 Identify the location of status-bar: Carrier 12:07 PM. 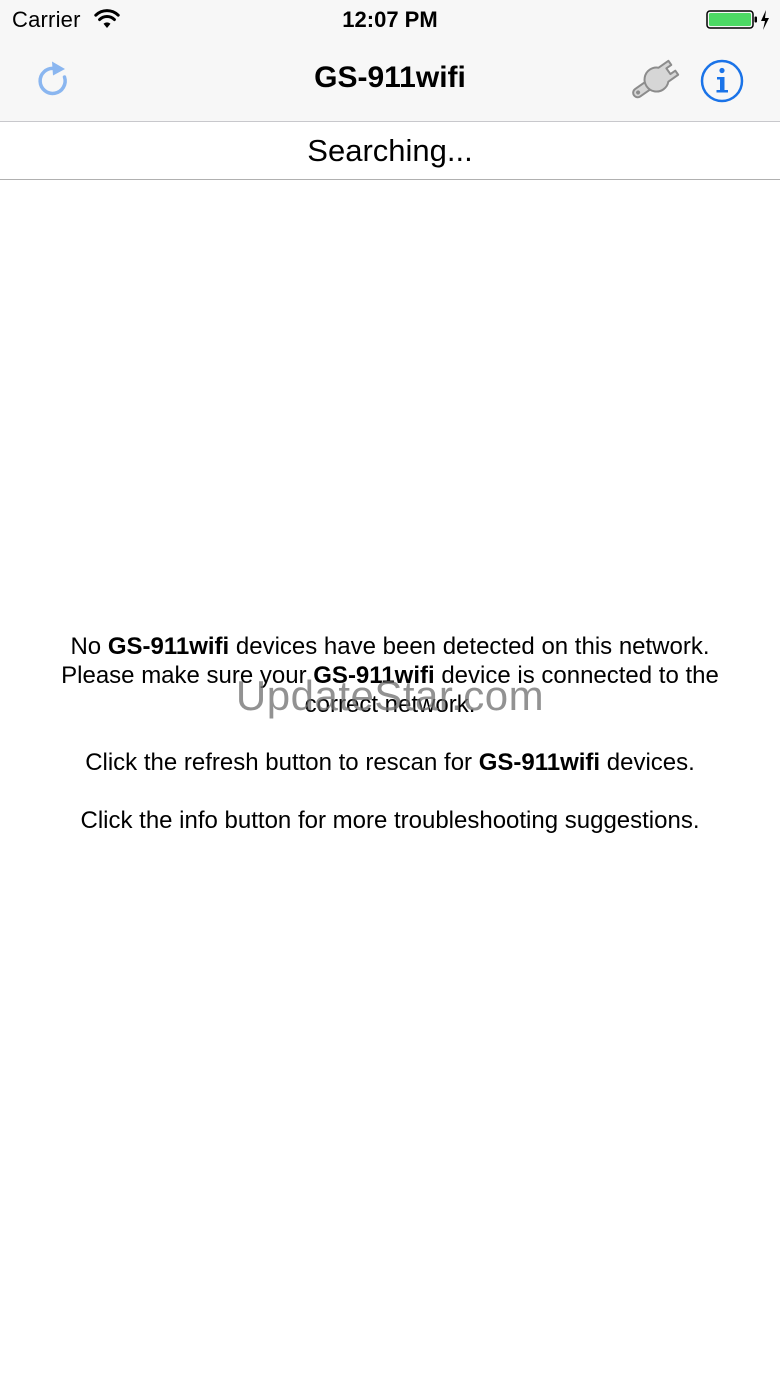
(390, 20).